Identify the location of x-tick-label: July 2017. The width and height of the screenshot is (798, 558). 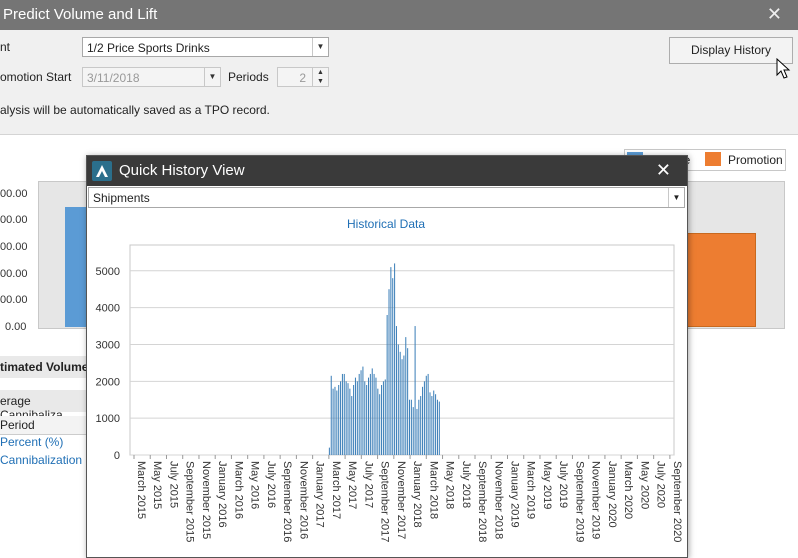
(368, 484).